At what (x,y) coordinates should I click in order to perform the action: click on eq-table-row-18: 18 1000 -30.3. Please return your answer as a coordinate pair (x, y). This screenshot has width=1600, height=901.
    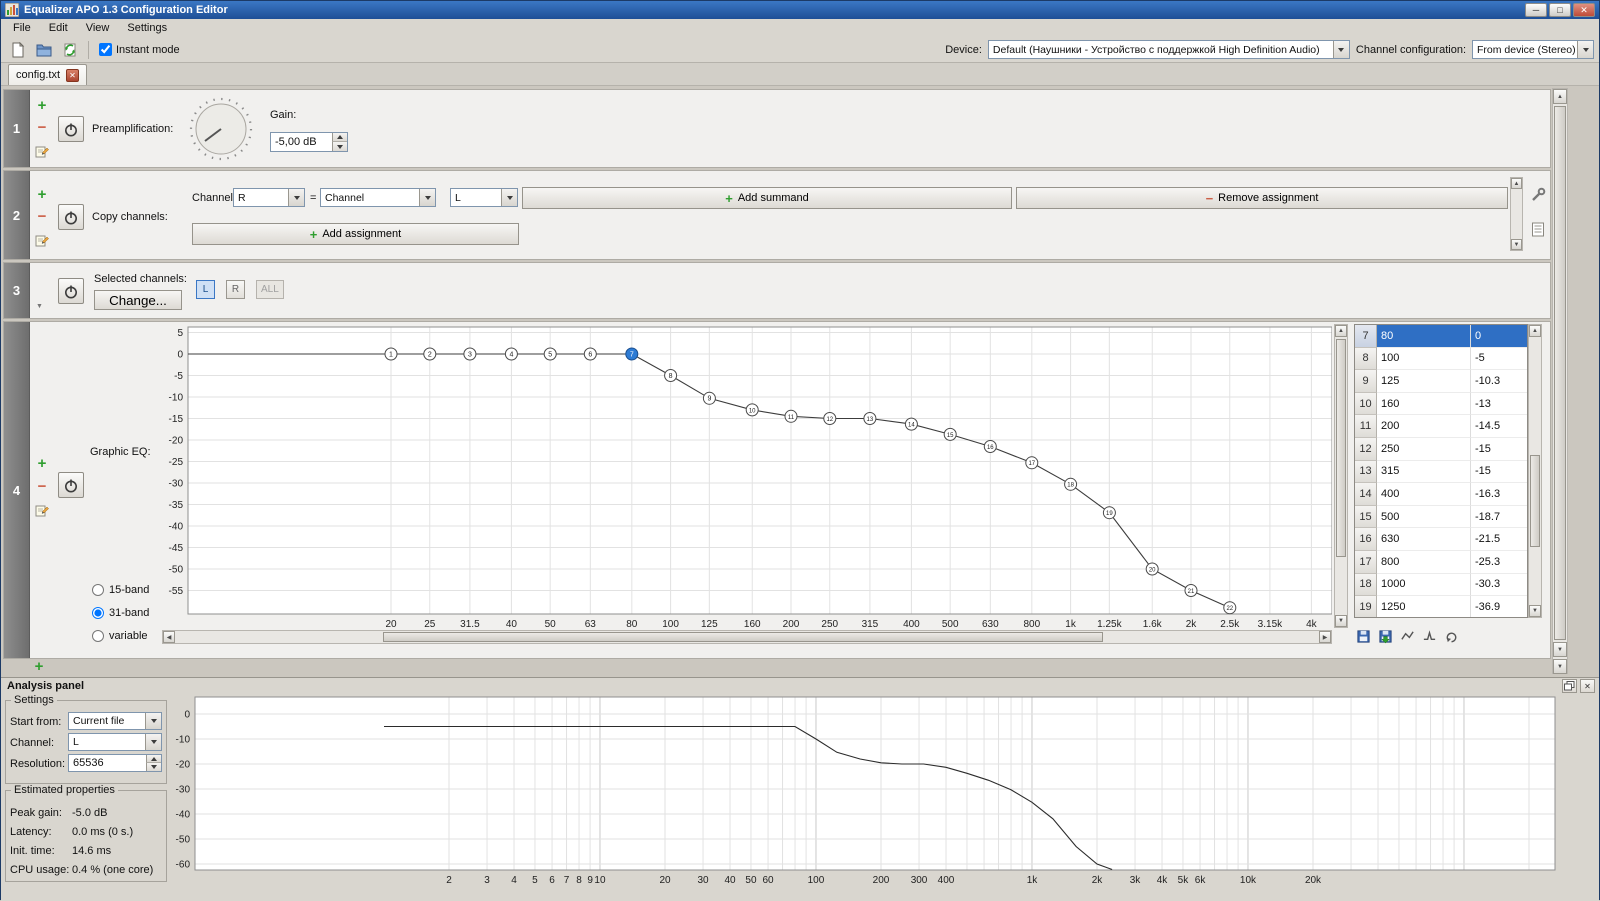
    Looking at the image, I should click on (1441, 585).